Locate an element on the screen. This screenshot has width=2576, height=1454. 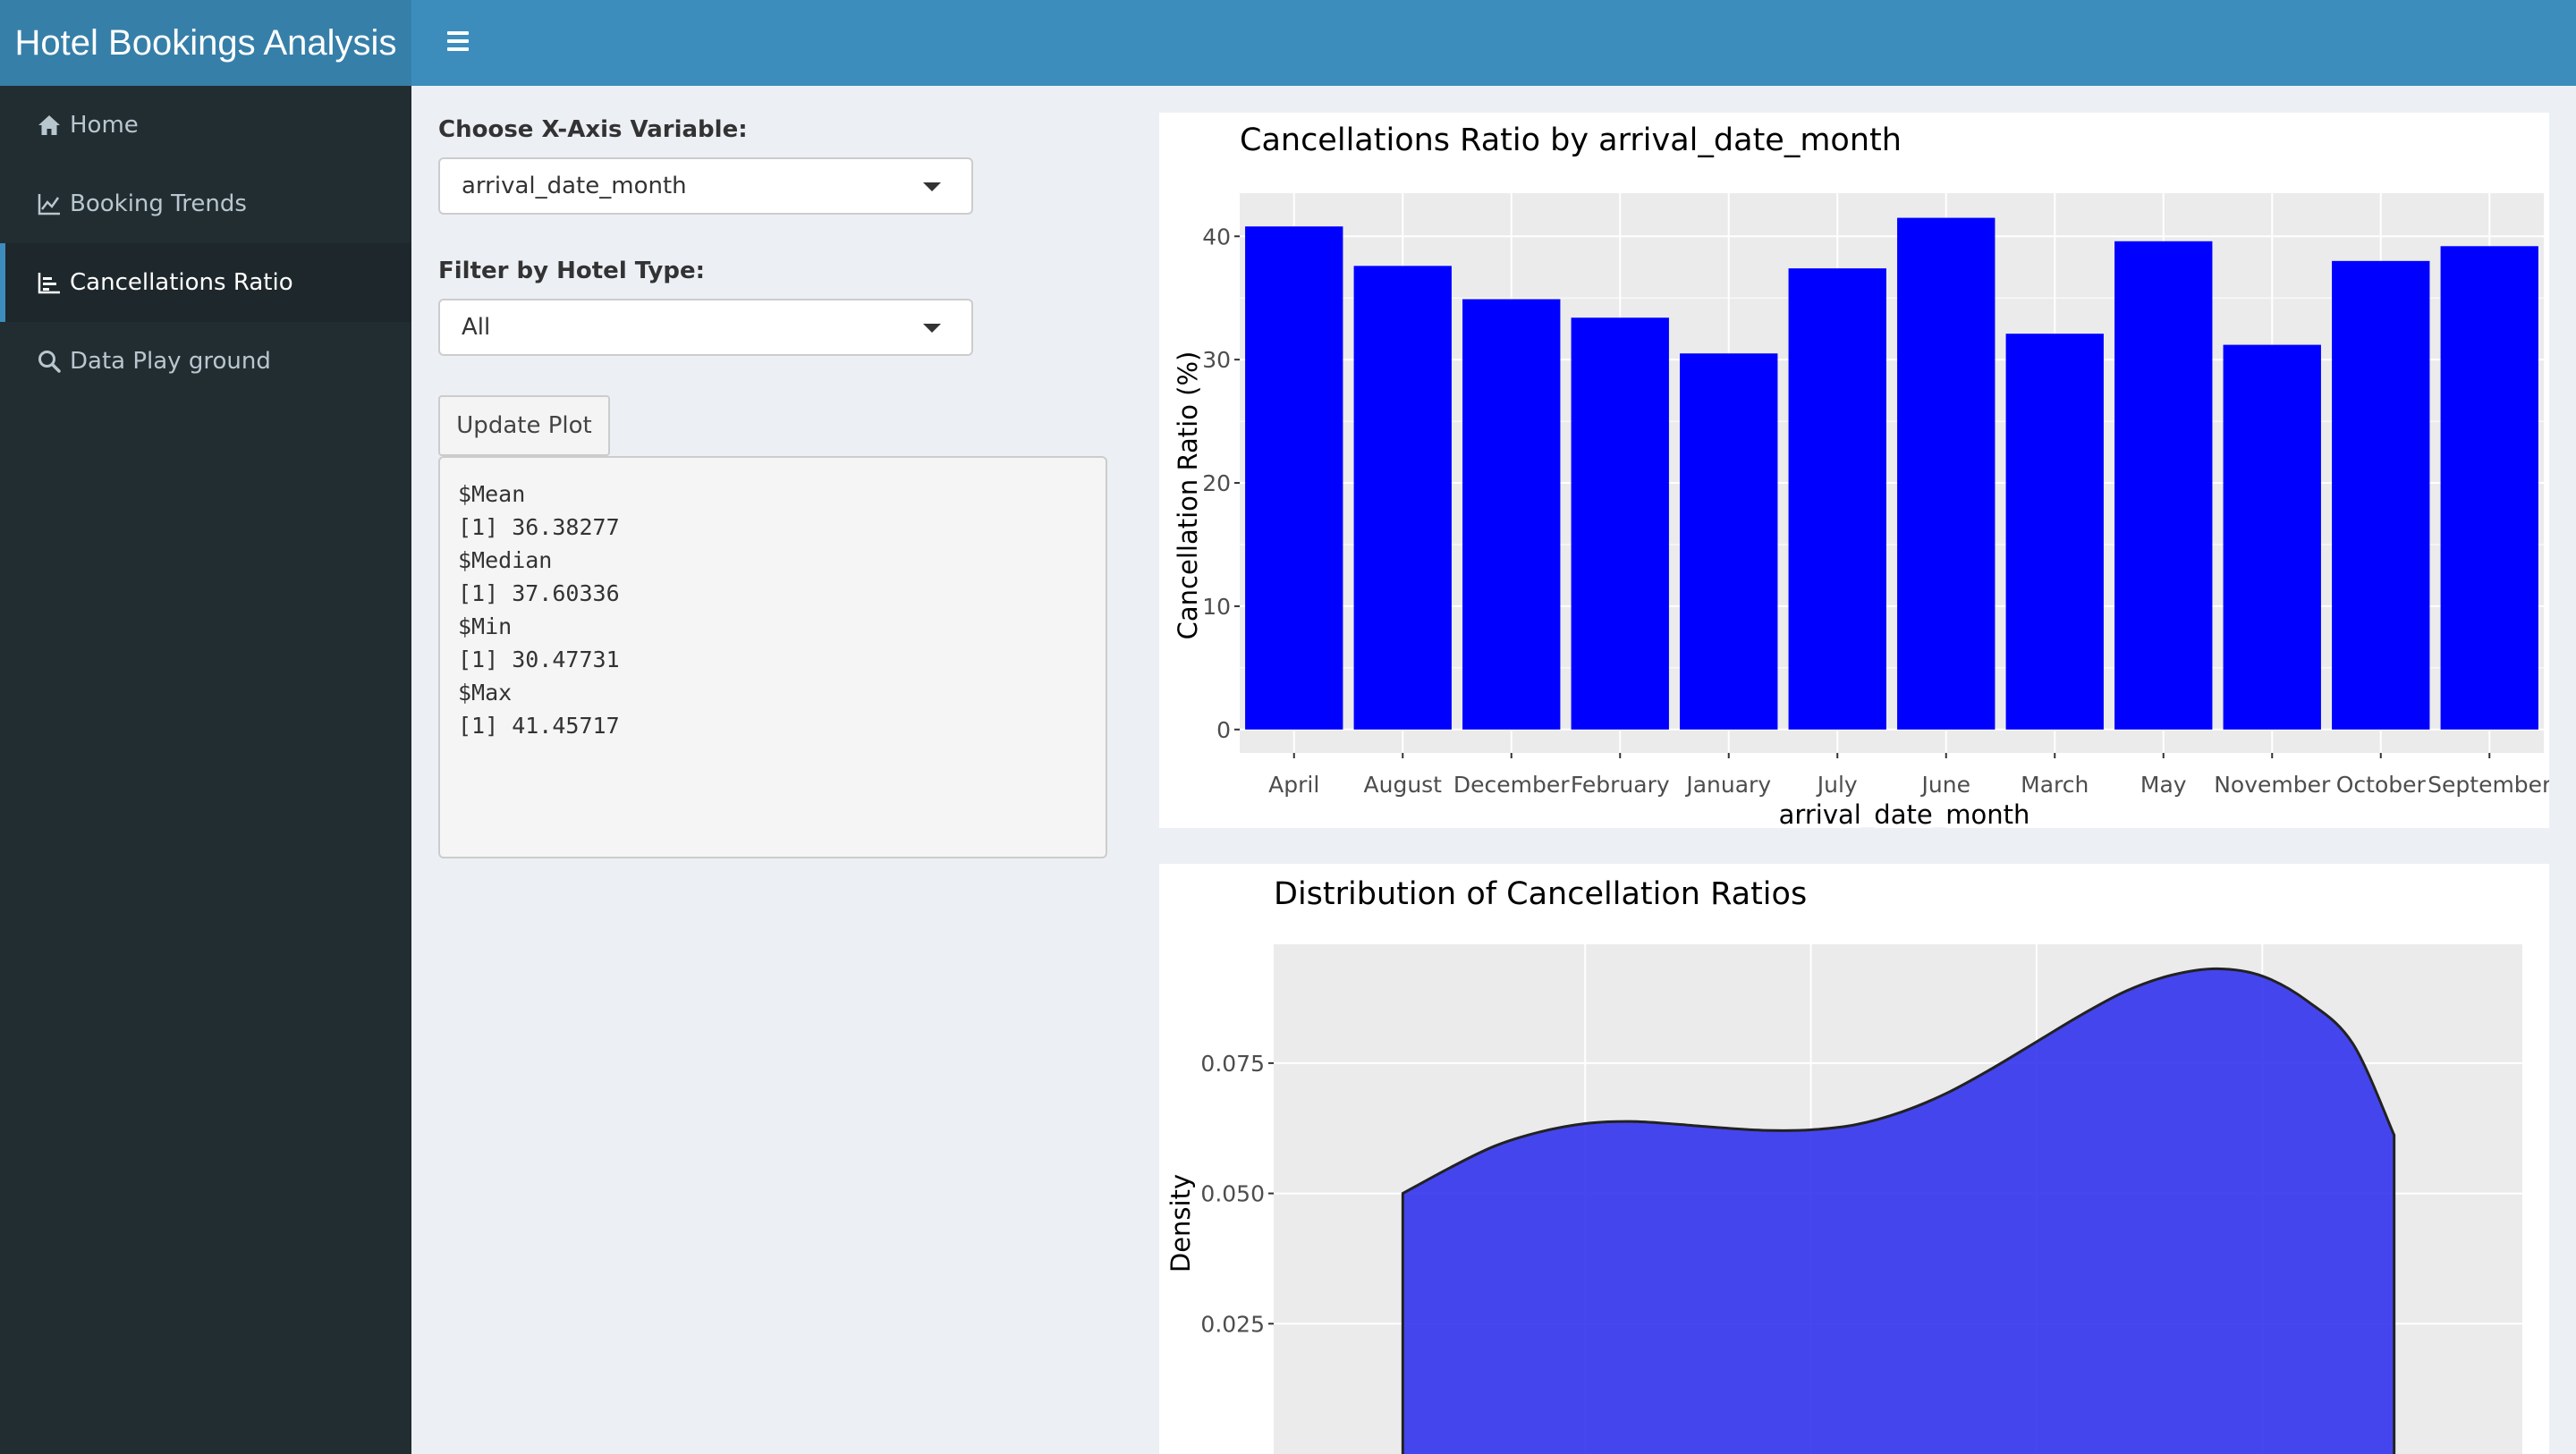
sidebar-item-cancellations-ratio: Cancellations Ratio is located at coordinates (205, 282).